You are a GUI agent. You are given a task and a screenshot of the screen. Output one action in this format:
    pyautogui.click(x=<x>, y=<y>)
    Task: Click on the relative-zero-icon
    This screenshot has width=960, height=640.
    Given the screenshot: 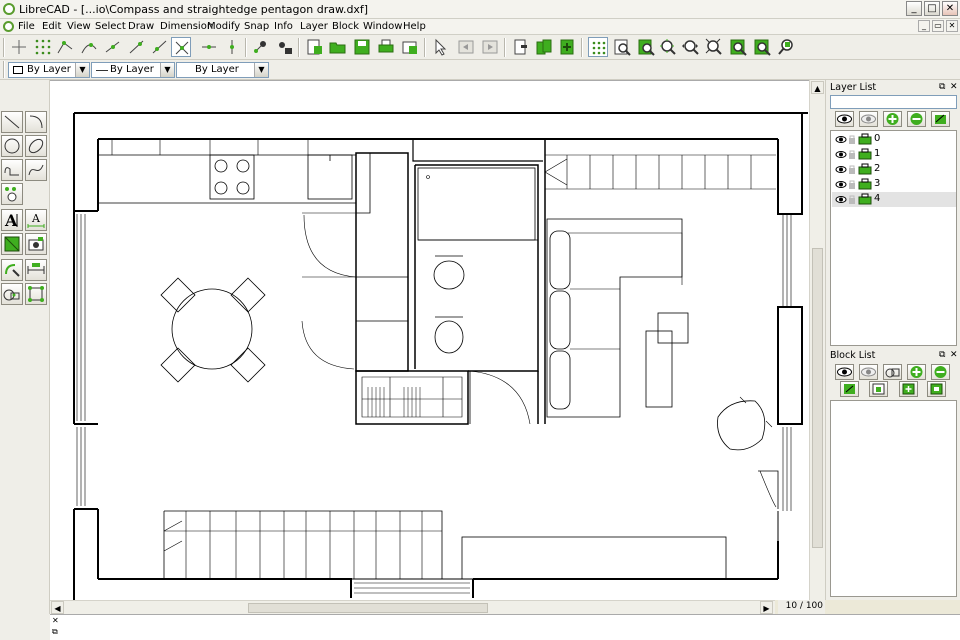 What is the action you would take?
    pyautogui.click(x=260, y=47)
    